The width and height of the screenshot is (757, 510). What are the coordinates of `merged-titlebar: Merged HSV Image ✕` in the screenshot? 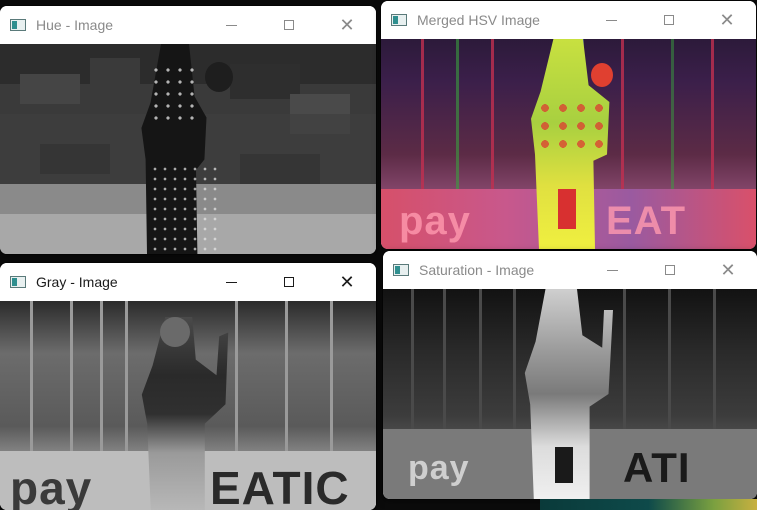 It's located at (568, 20).